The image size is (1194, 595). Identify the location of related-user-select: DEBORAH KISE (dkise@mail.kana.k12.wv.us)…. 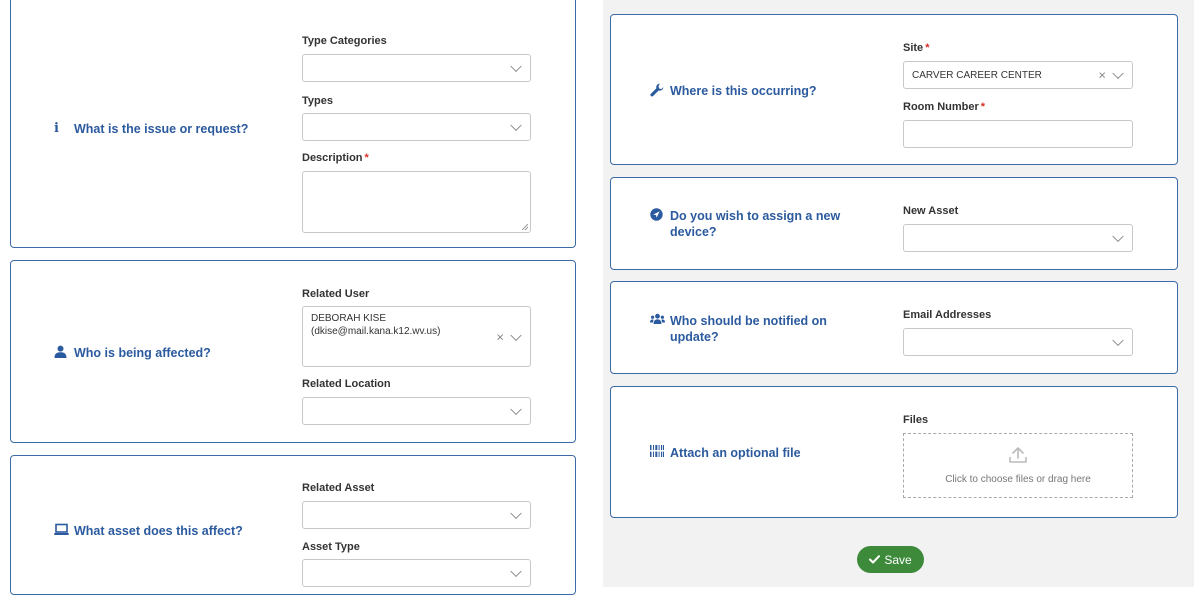
(416, 336).